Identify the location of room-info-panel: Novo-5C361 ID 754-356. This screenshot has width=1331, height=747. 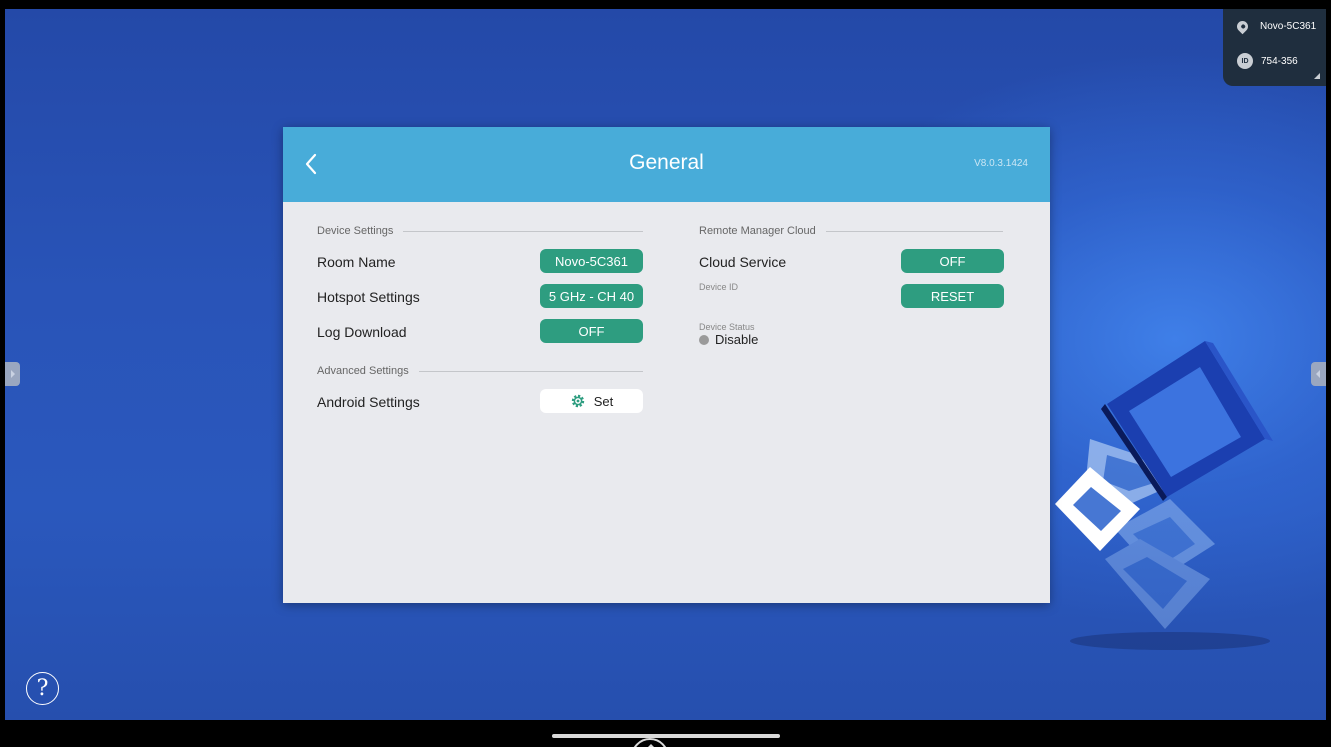
(1274, 47).